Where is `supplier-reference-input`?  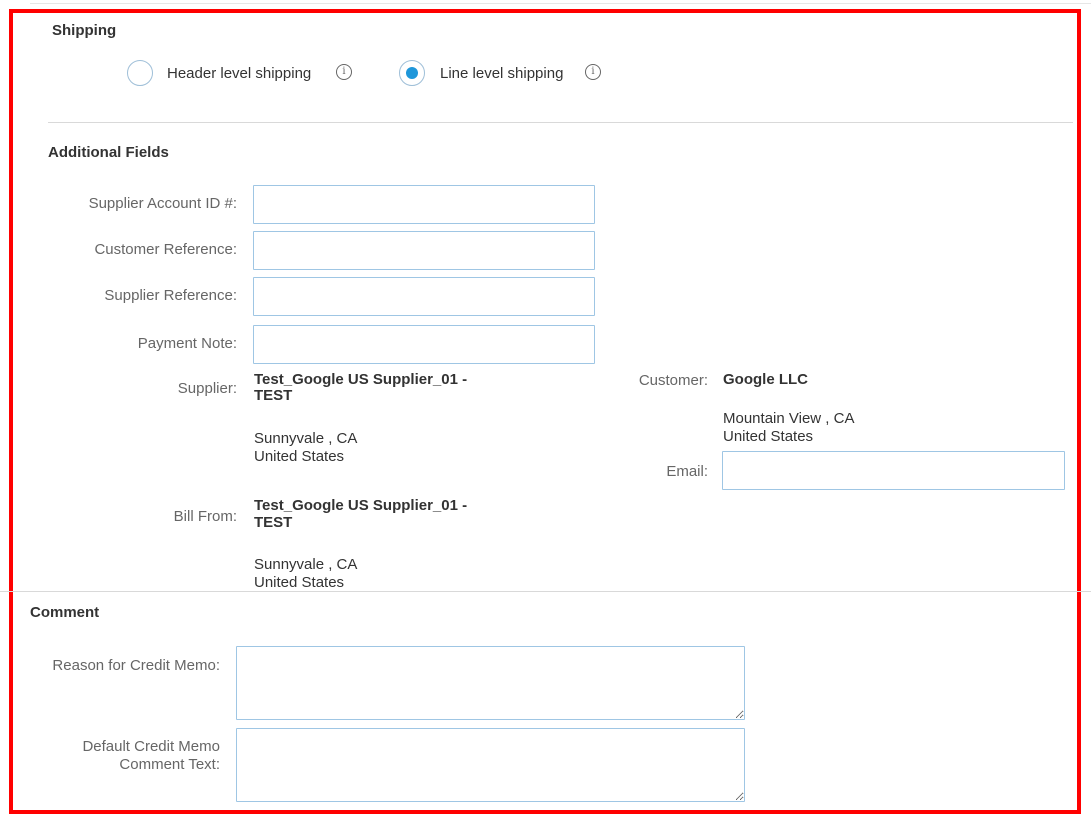
supplier-reference-input is located at coordinates (424, 296).